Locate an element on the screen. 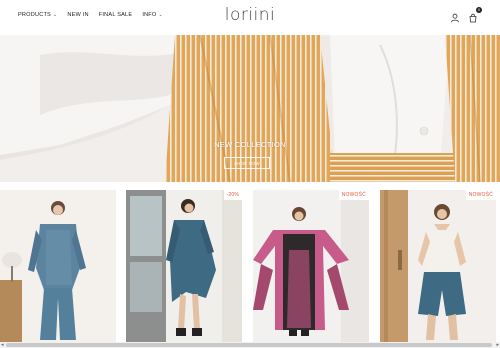 The image size is (500, 348). scroll-thumb is located at coordinates (249, 345).